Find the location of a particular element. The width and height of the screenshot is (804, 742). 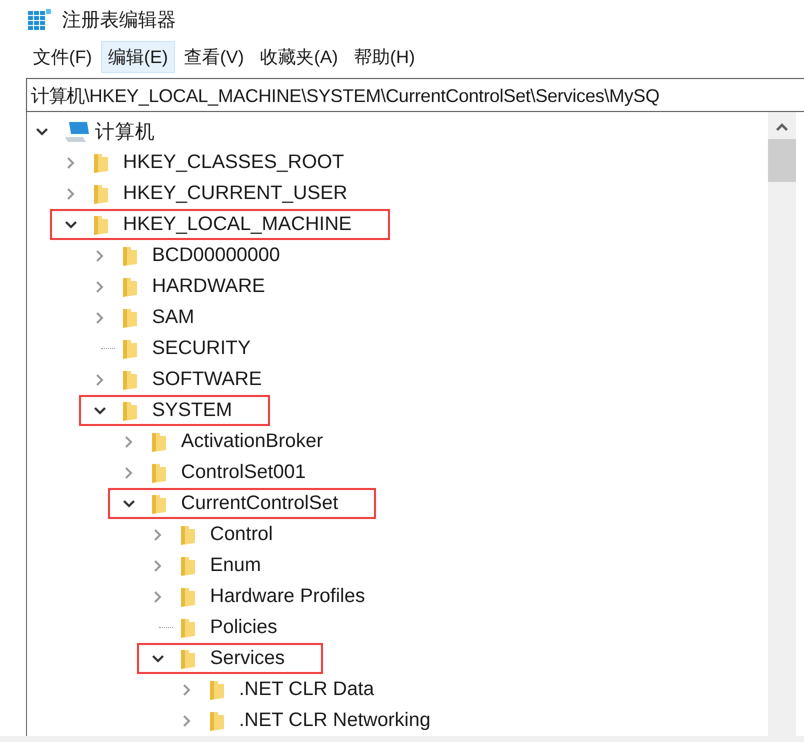

tree-item: ControlSet001 is located at coordinates (210, 472).